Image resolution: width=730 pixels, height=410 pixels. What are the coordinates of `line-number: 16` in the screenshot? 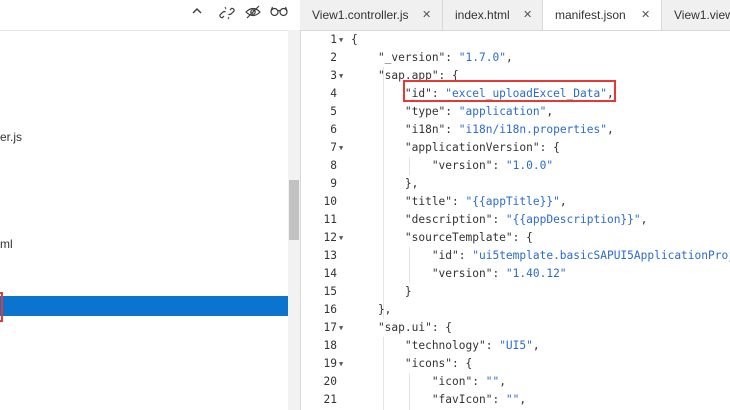 It's located at (330, 309).